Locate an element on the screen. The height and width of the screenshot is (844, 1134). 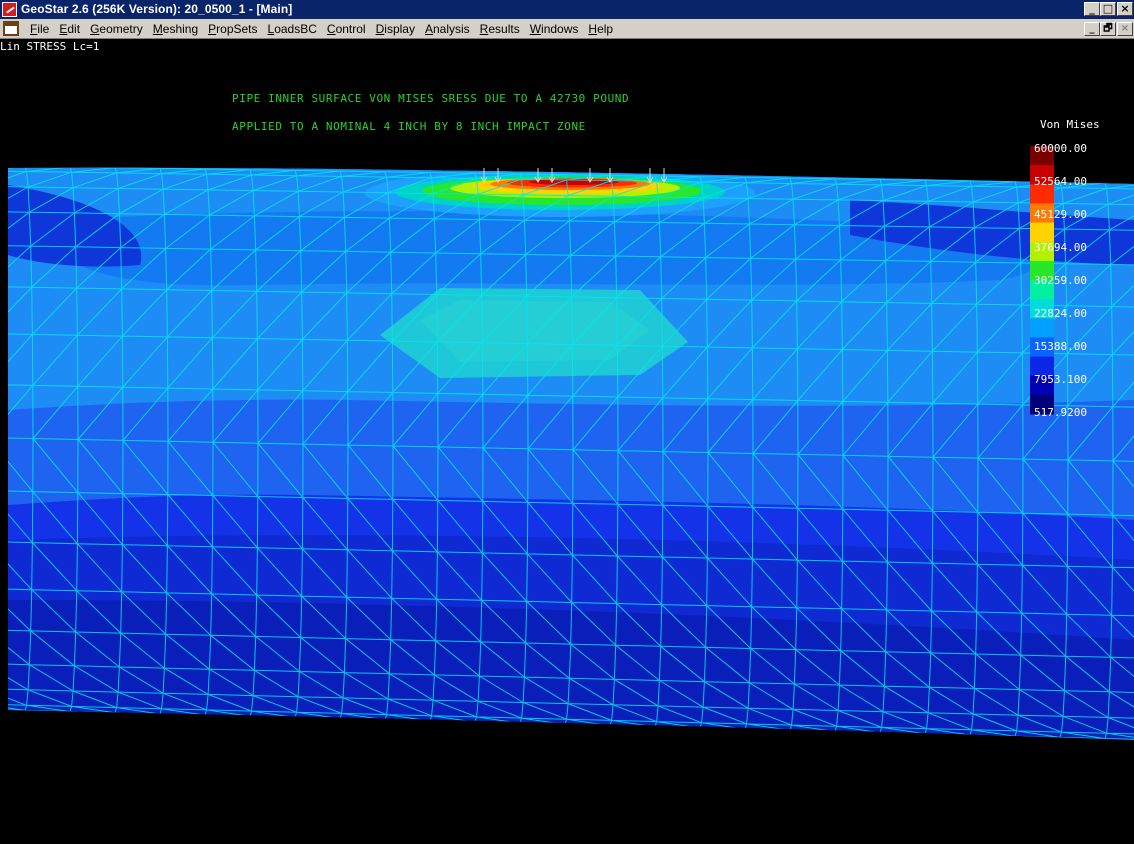
document-window-icon is located at coordinates (11, 28).